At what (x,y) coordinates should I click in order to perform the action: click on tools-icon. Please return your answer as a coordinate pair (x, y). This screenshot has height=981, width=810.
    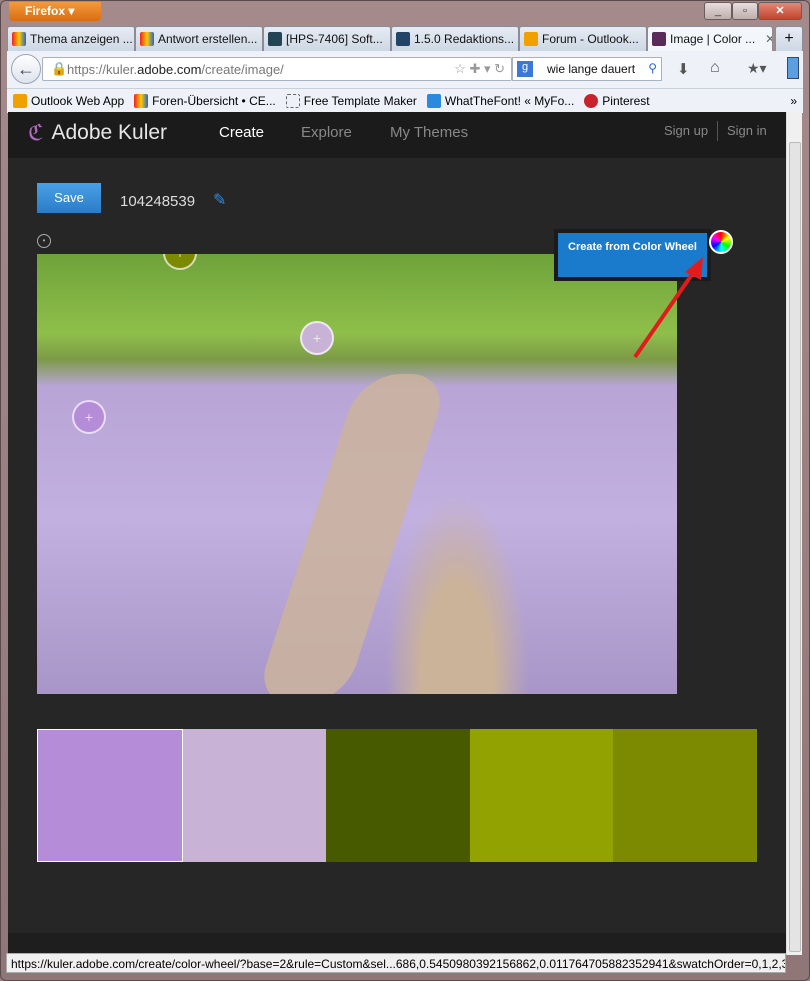
    Looking at the image, I should click on (403, 39).